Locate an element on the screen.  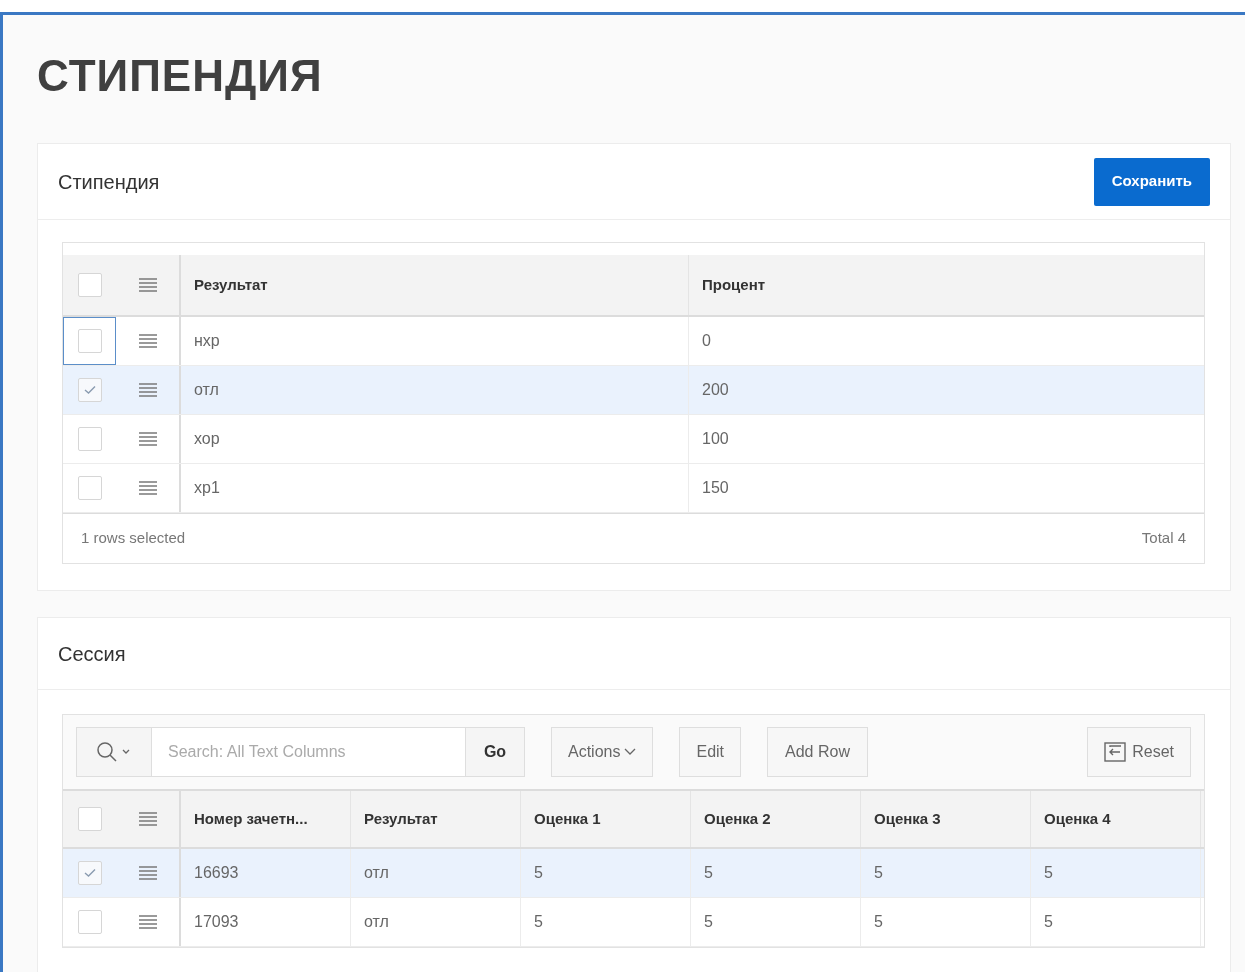
edit-button: Edit is located at coordinates (710, 752).